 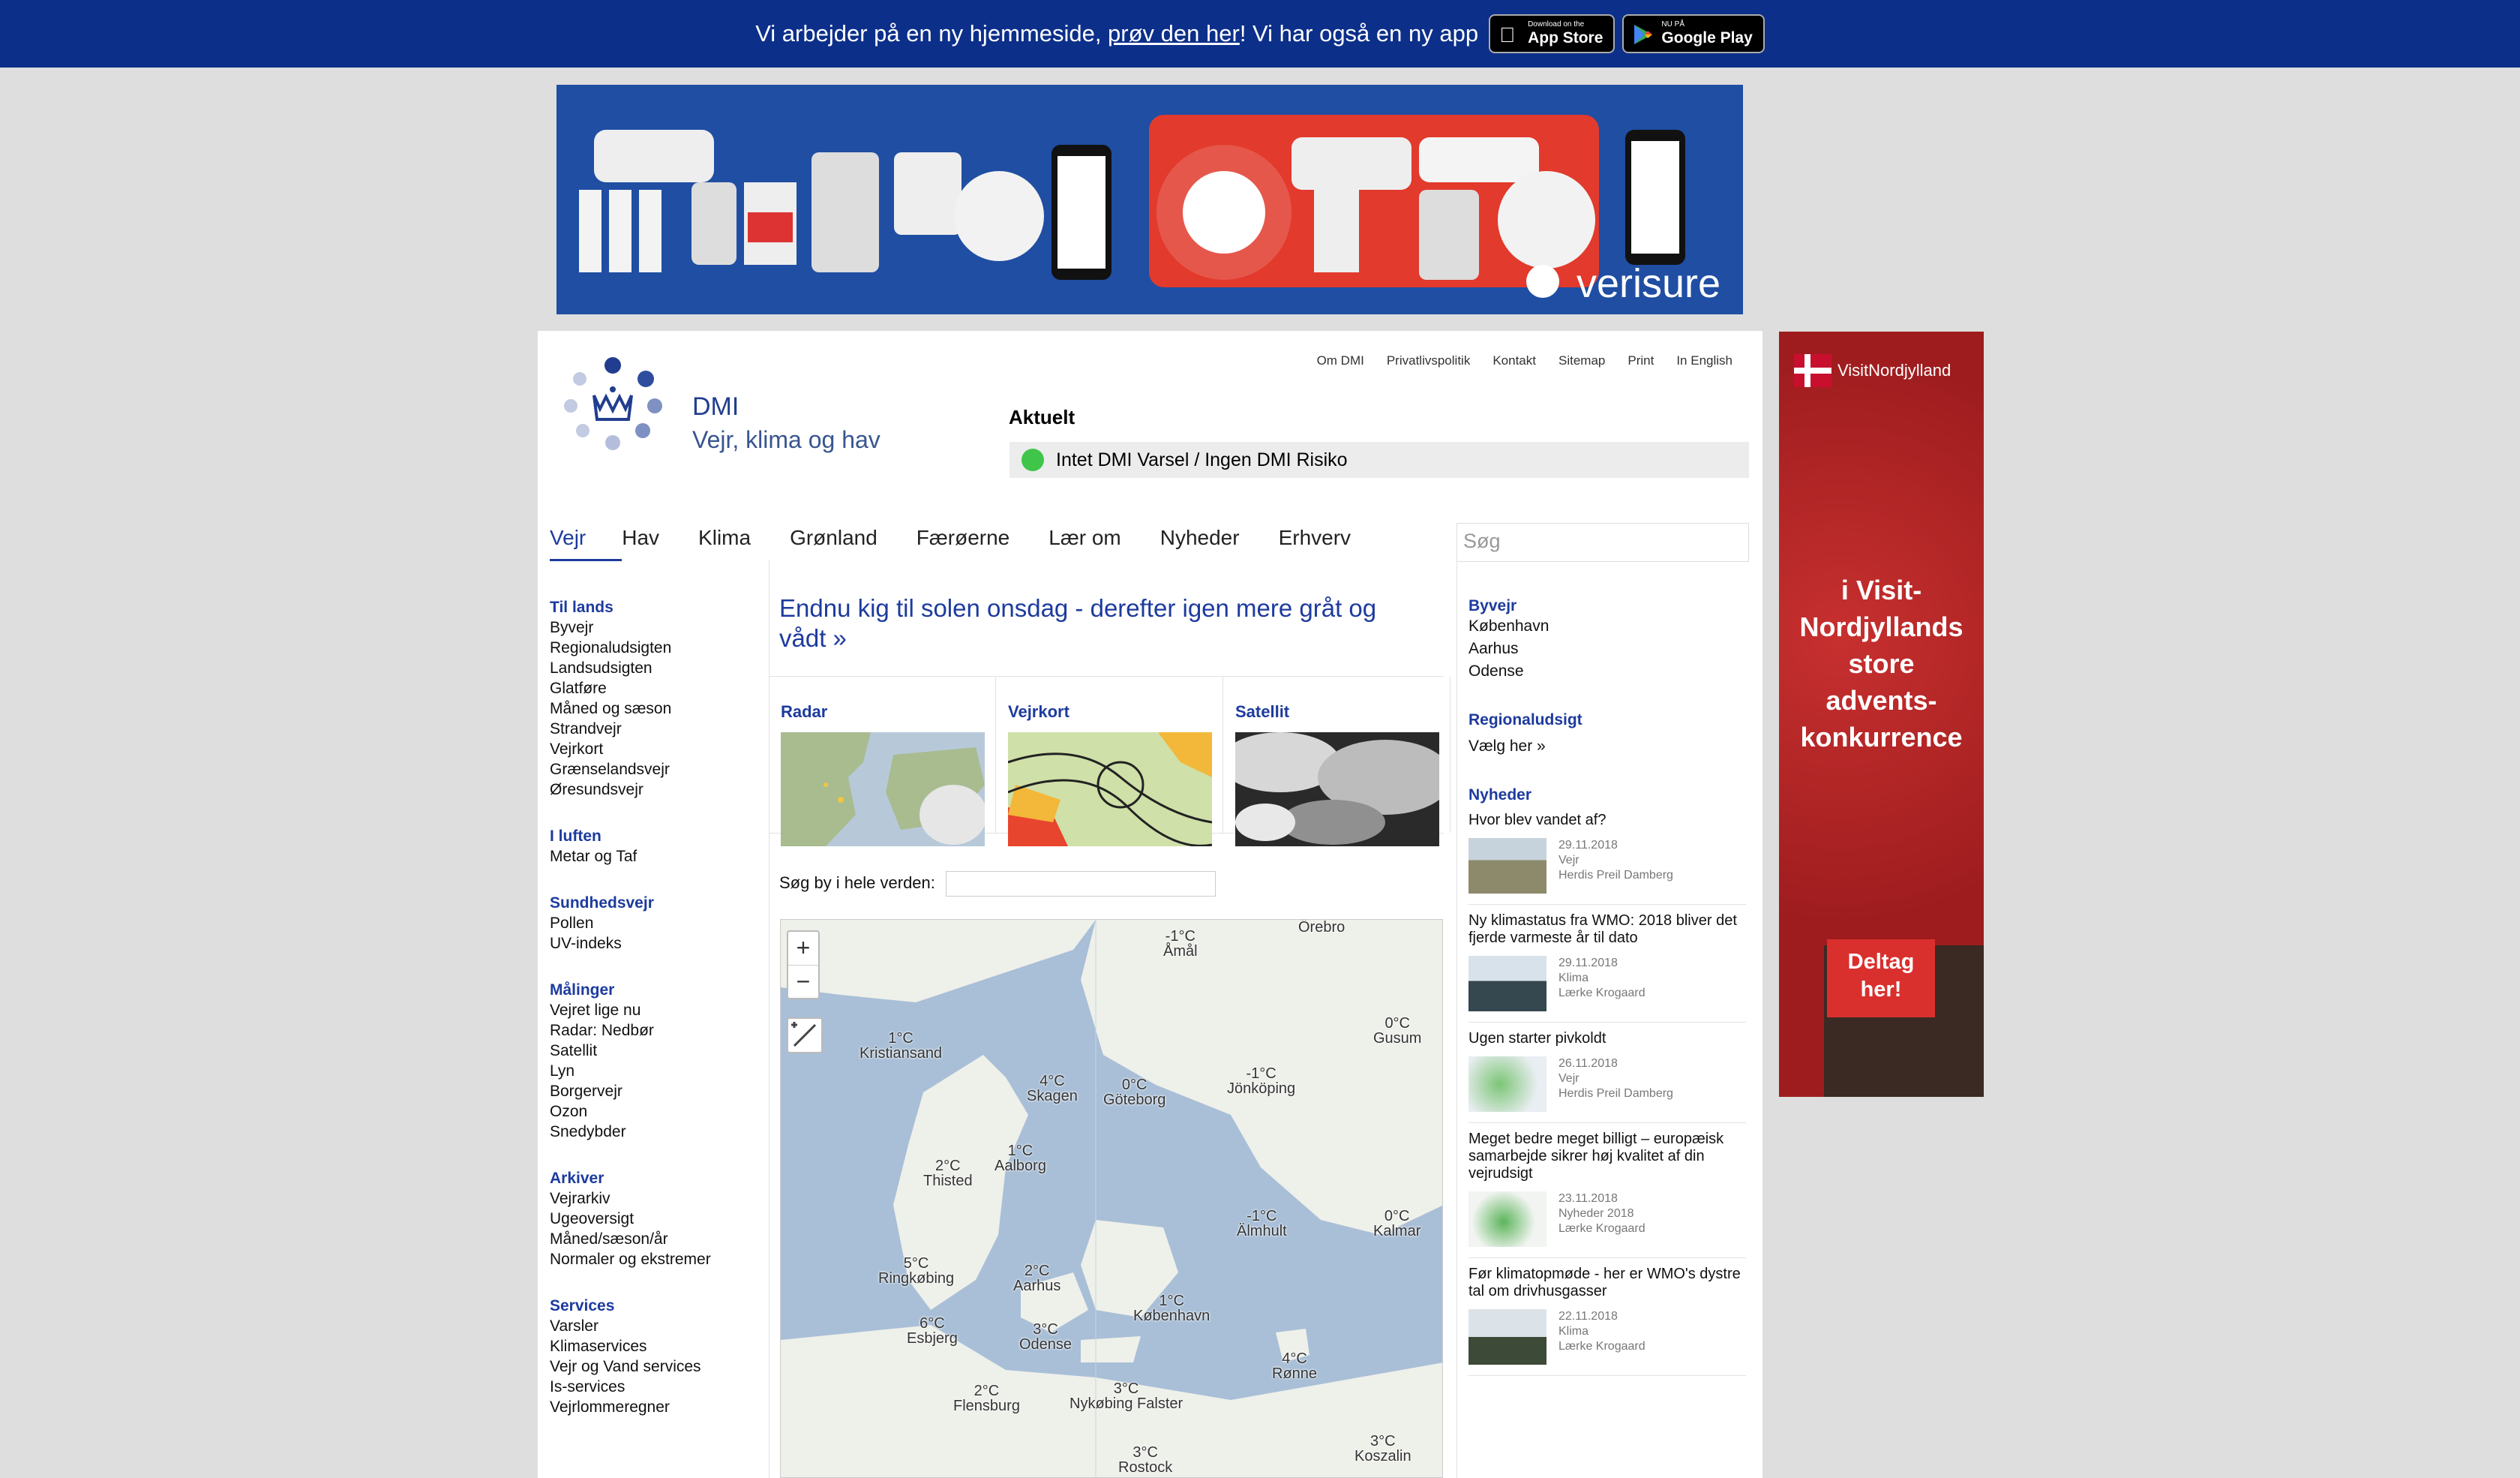 I want to click on leftnav-item: Regionaludsigten, so click(x=657, y=648).